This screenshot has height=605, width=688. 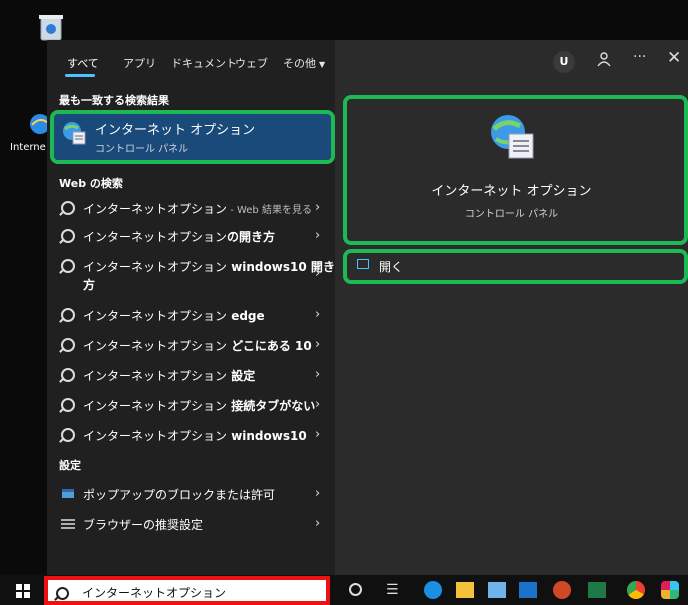 I want to click on web-result-item: インターネットオプションの開き方 ›, so click(x=192, y=236).